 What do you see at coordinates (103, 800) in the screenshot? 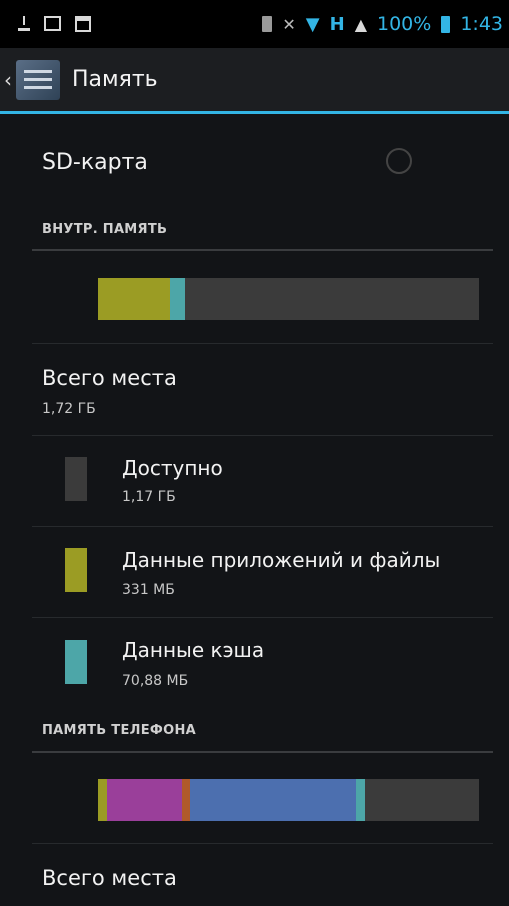
I see `bar-segment-seg-olive` at bounding box center [103, 800].